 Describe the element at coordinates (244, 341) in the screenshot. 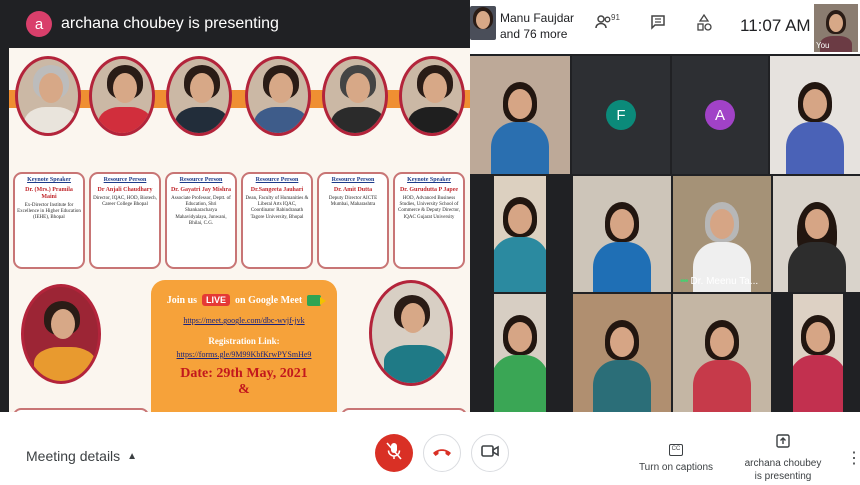

I see `registration-label: Registration Link:` at that location.